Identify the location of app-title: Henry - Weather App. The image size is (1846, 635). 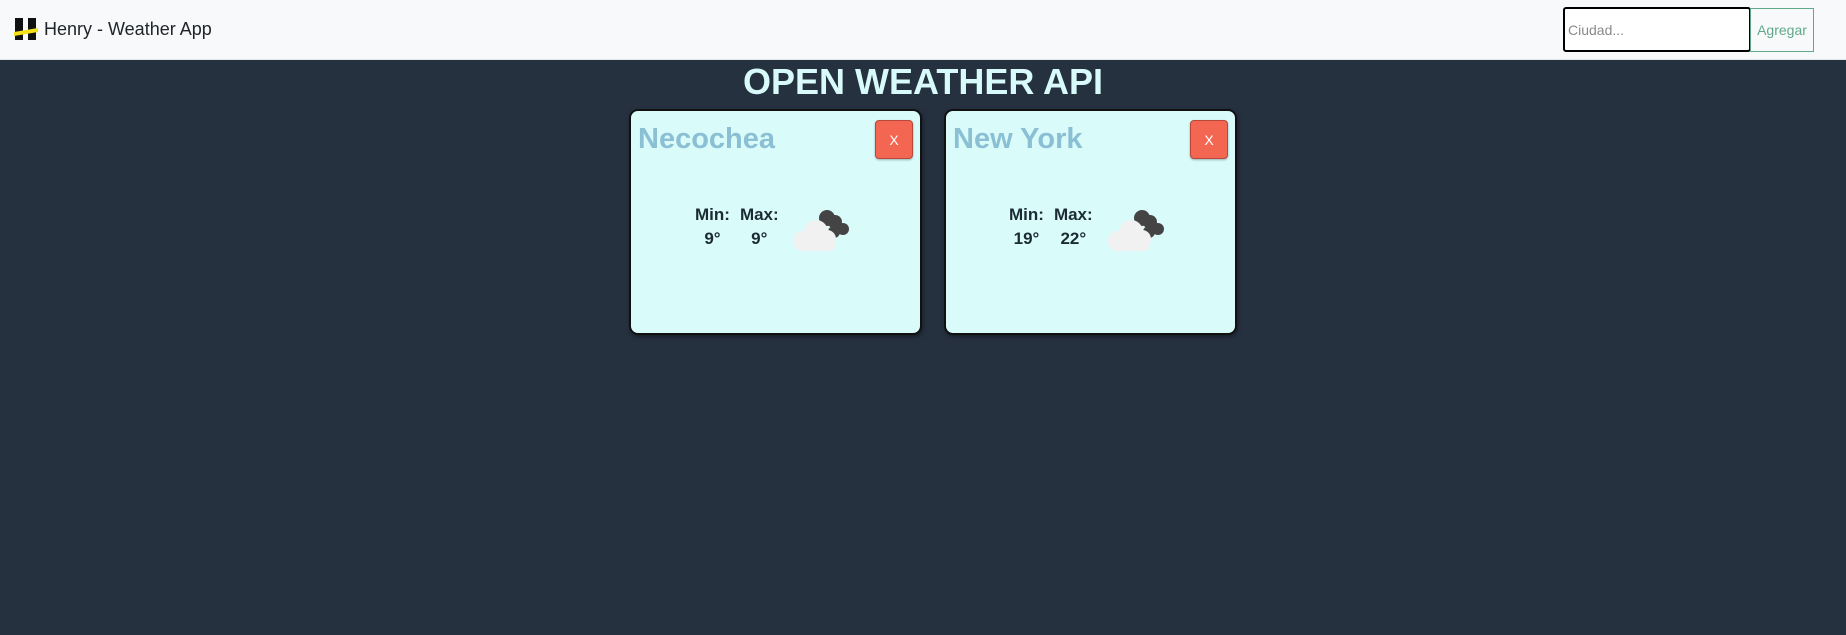
(128, 28).